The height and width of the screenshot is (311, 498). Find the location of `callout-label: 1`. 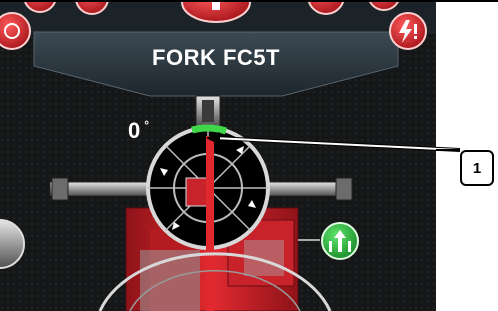

callout-label: 1 is located at coordinates (477, 168).